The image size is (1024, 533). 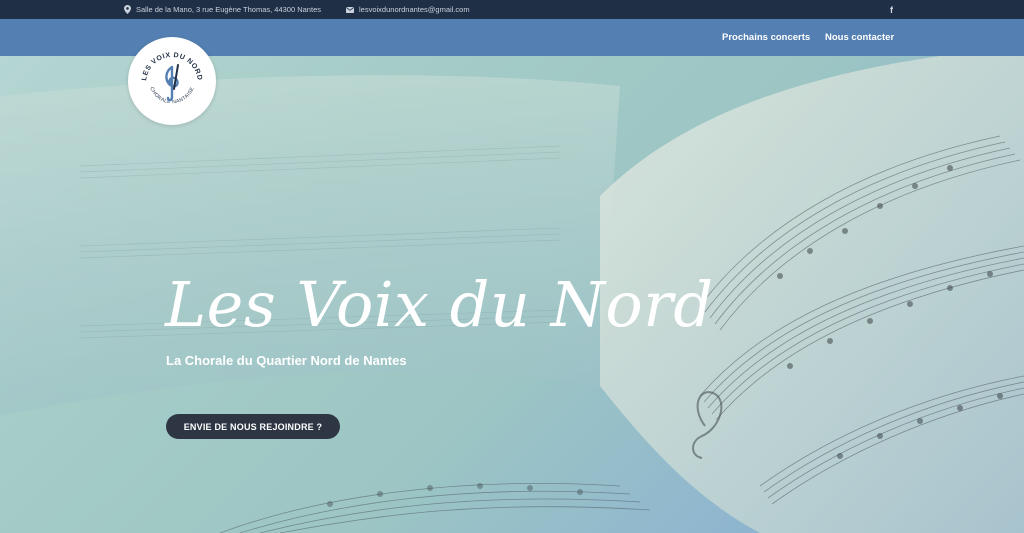 What do you see at coordinates (766, 37) in the screenshot?
I see `nav-link-concerts: Prochains concerts` at bounding box center [766, 37].